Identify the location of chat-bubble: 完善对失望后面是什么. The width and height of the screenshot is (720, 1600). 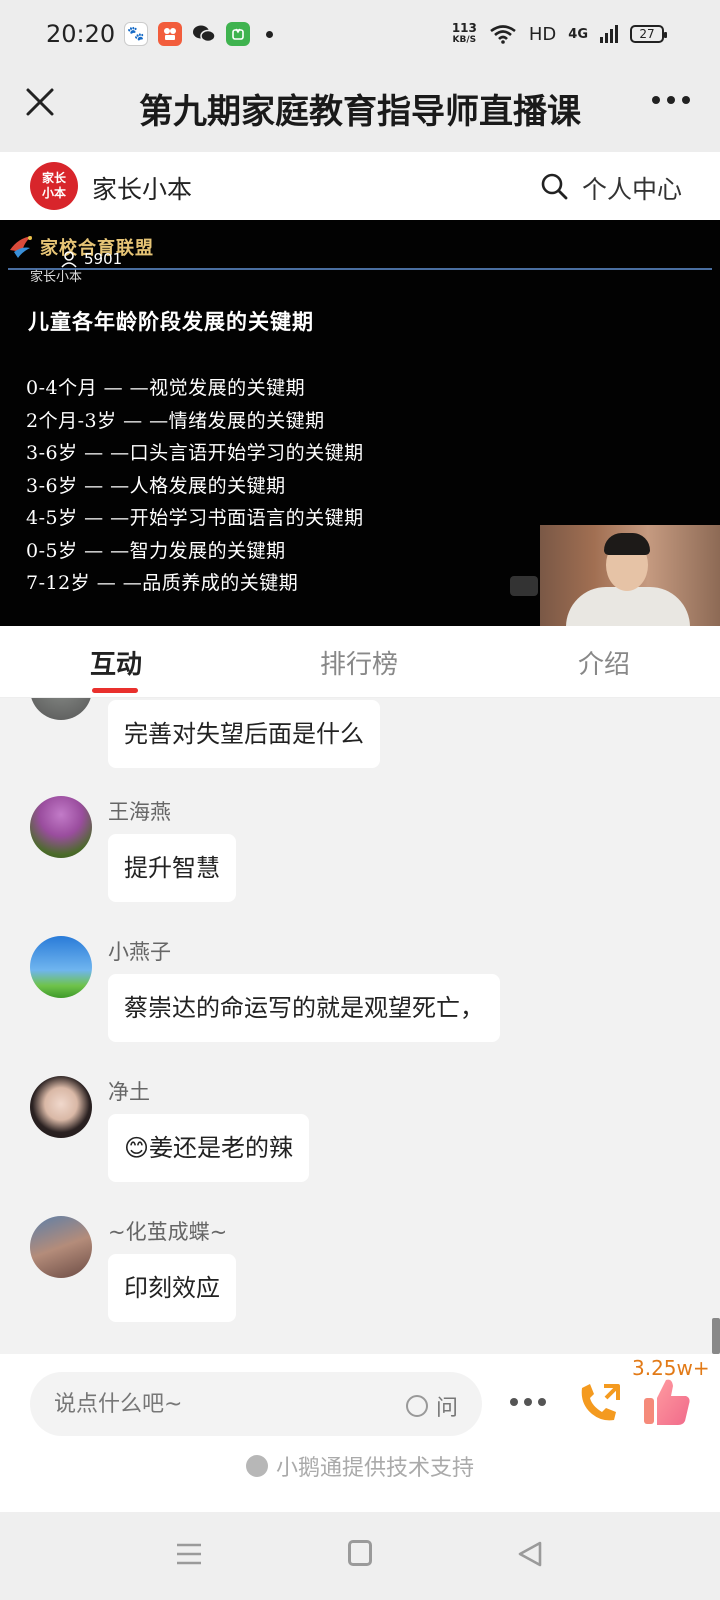
(244, 734).